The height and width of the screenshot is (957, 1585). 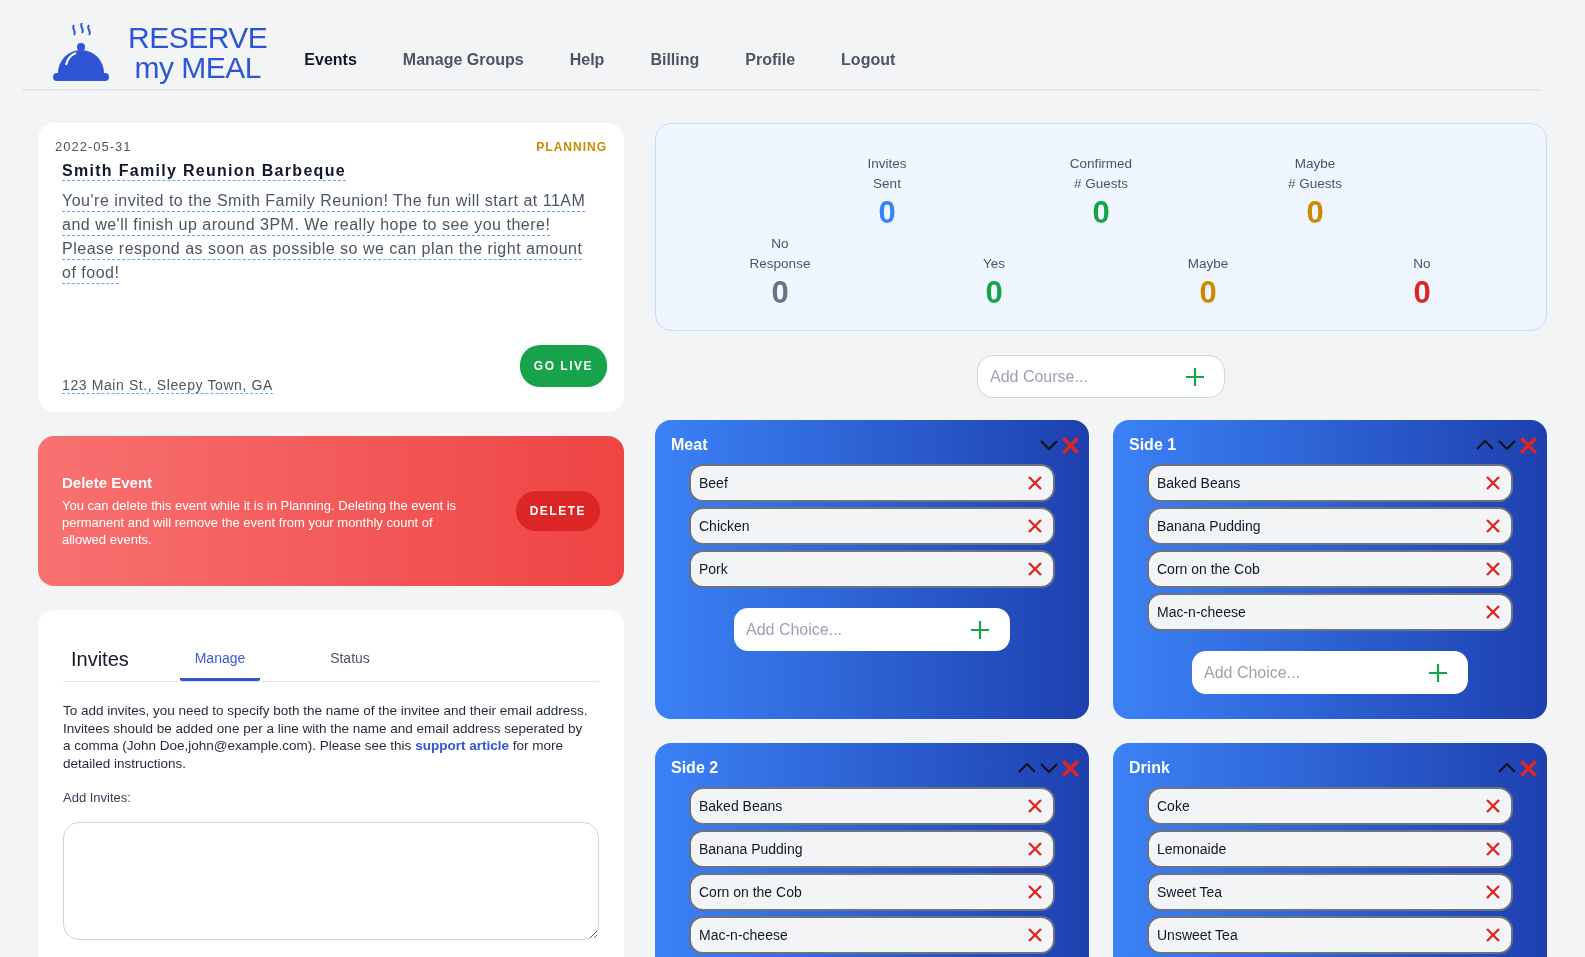 What do you see at coordinates (1190, 892) in the screenshot?
I see `choice-text: Sweet Tea` at bounding box center [1190, 892].